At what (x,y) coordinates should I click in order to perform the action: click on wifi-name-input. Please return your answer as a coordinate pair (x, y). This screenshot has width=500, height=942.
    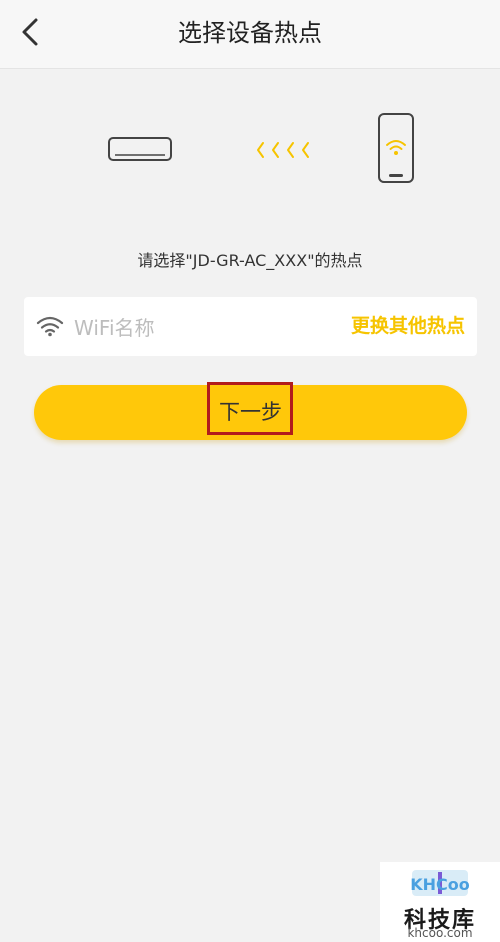
    Looking at the image, I should click on (194, 328).